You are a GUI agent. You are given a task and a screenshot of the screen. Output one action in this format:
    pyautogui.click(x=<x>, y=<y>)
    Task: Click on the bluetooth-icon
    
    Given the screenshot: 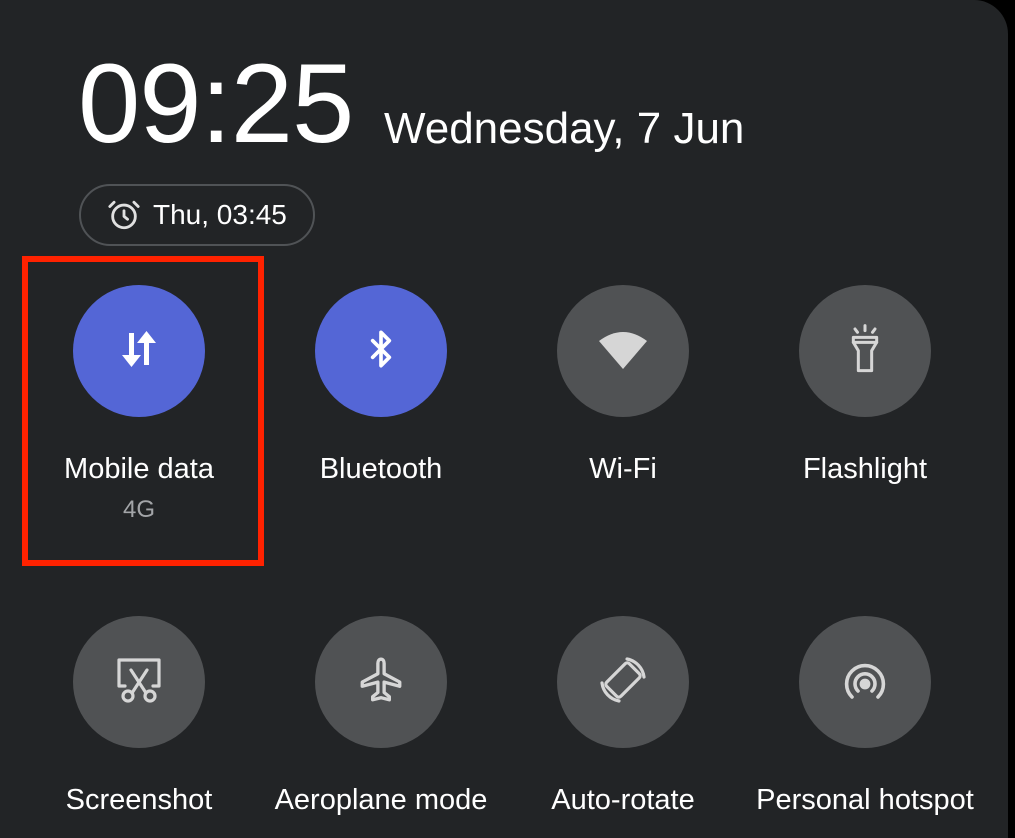 What is the action you would take?
    pyautogui.click(x=381, y=351)
    